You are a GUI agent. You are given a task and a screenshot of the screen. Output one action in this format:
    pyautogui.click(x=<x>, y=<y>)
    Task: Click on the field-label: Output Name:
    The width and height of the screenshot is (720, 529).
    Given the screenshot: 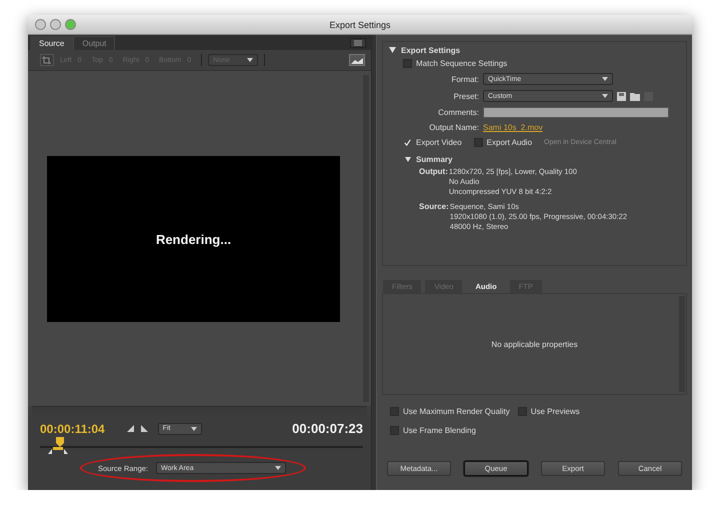 What is the action you would take?
    pyautogui.click(x=453, y=127)
    